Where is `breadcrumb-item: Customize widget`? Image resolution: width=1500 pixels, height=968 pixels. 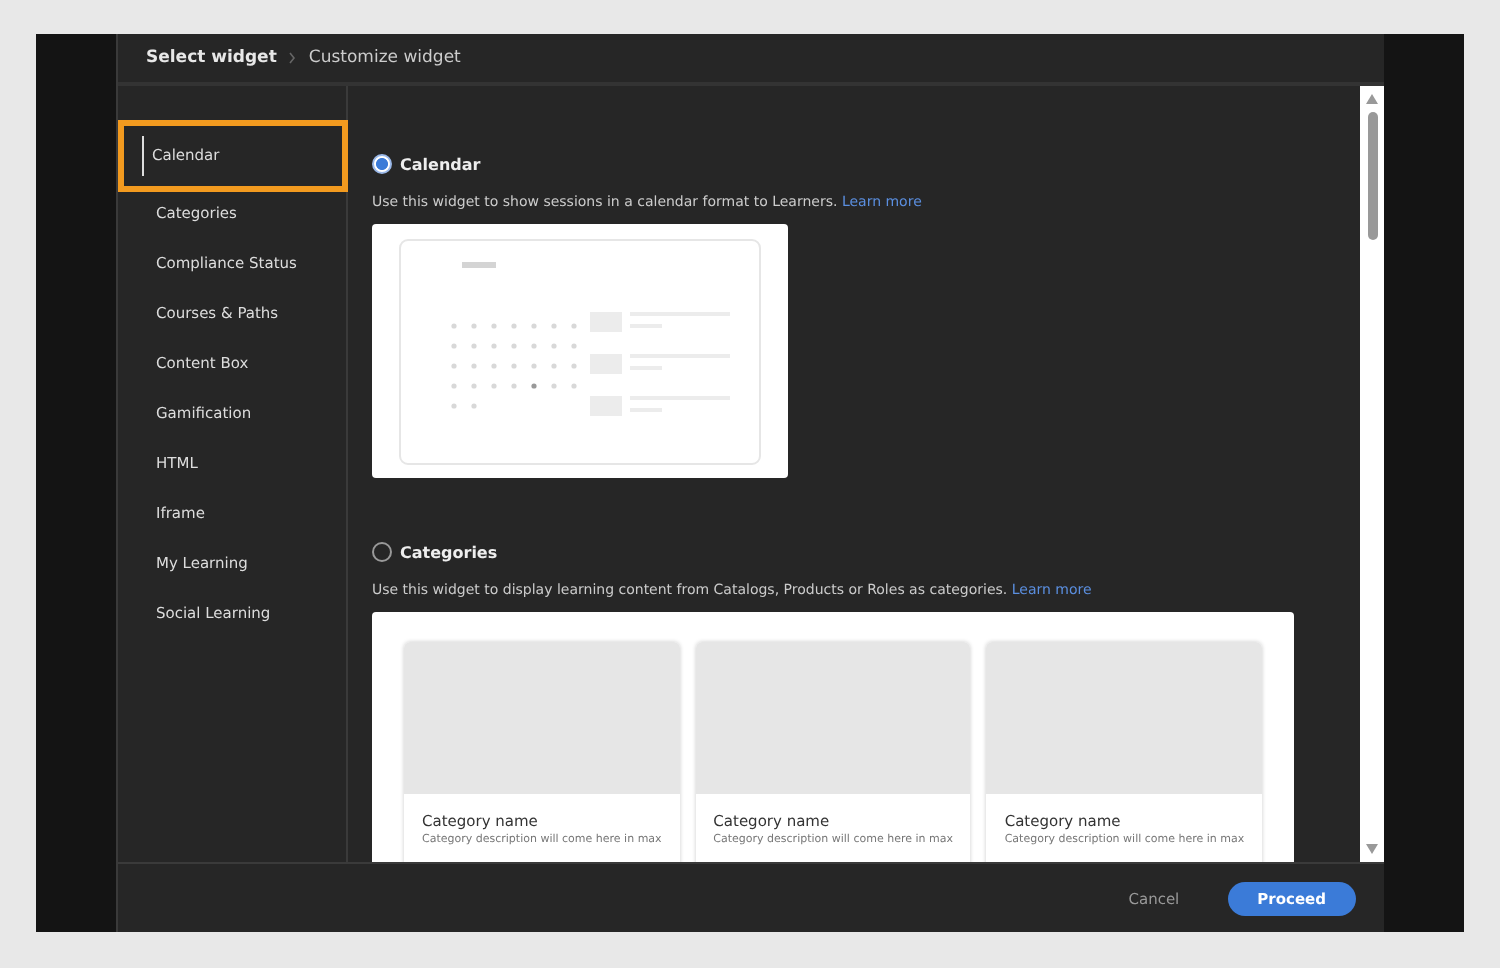 breadcrumb-item: Customize widget is located at coordinates (384, 58).